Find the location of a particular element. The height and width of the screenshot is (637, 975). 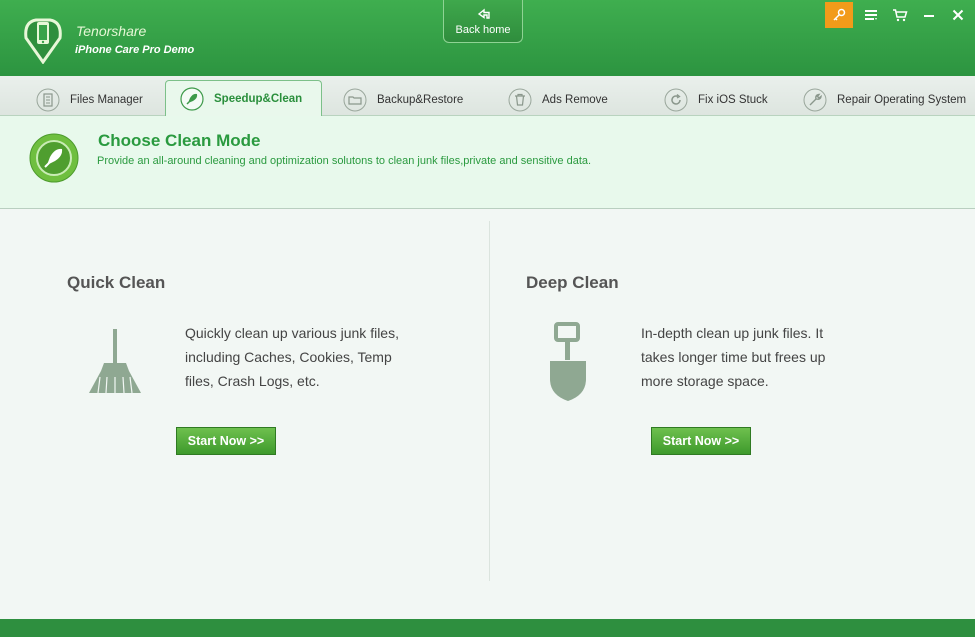

tab-files-manager: Files Manager is located at coordinates (89, 99).